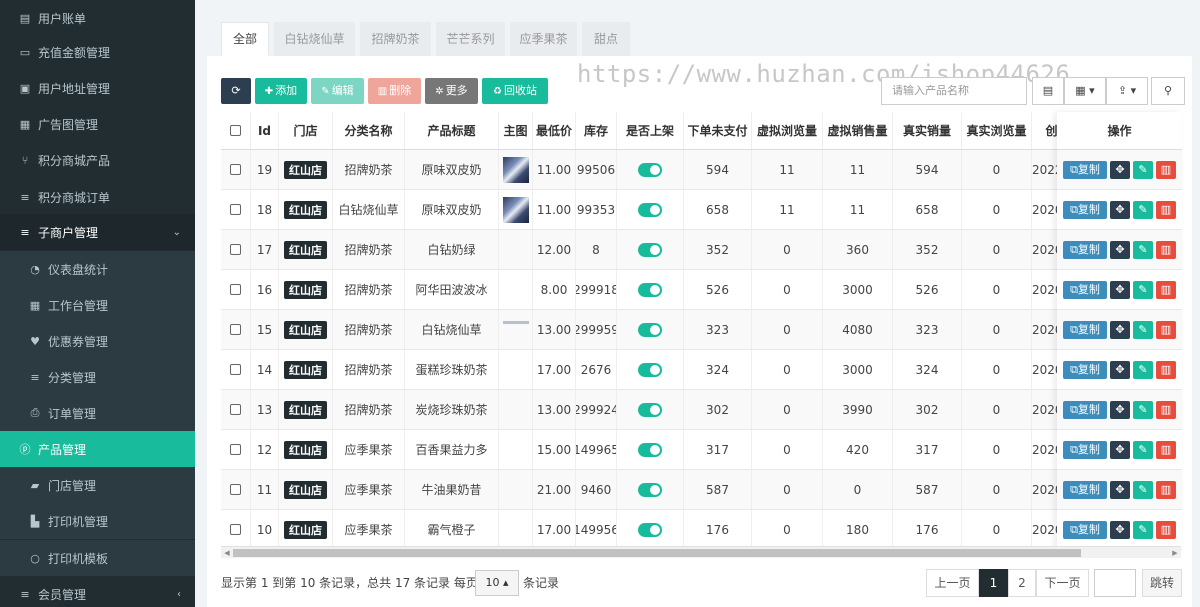  What do you see at coordinates (97, 124) in the screenshot?
I see `sidebar-item: ▦ 广告图管理` at bounding box center [97, 124].